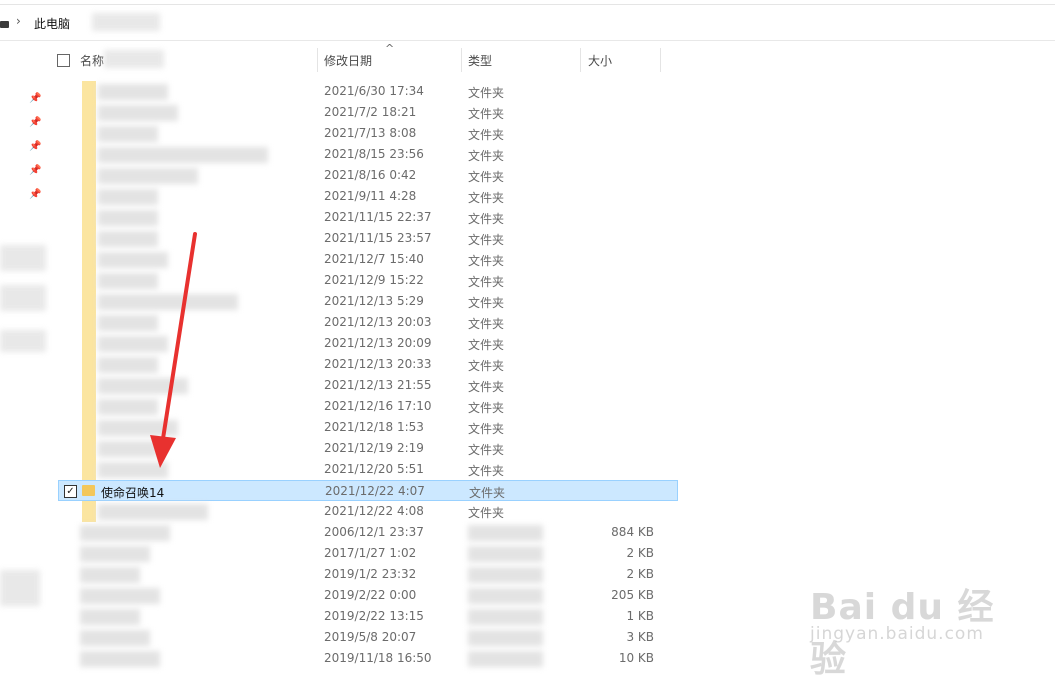 This screenshot has height=682, width=1055. Describe the element at coordinates (368, 637) in the screenshot. I see `table-row: 2019/5/8 20:07 3 KB` at that location.